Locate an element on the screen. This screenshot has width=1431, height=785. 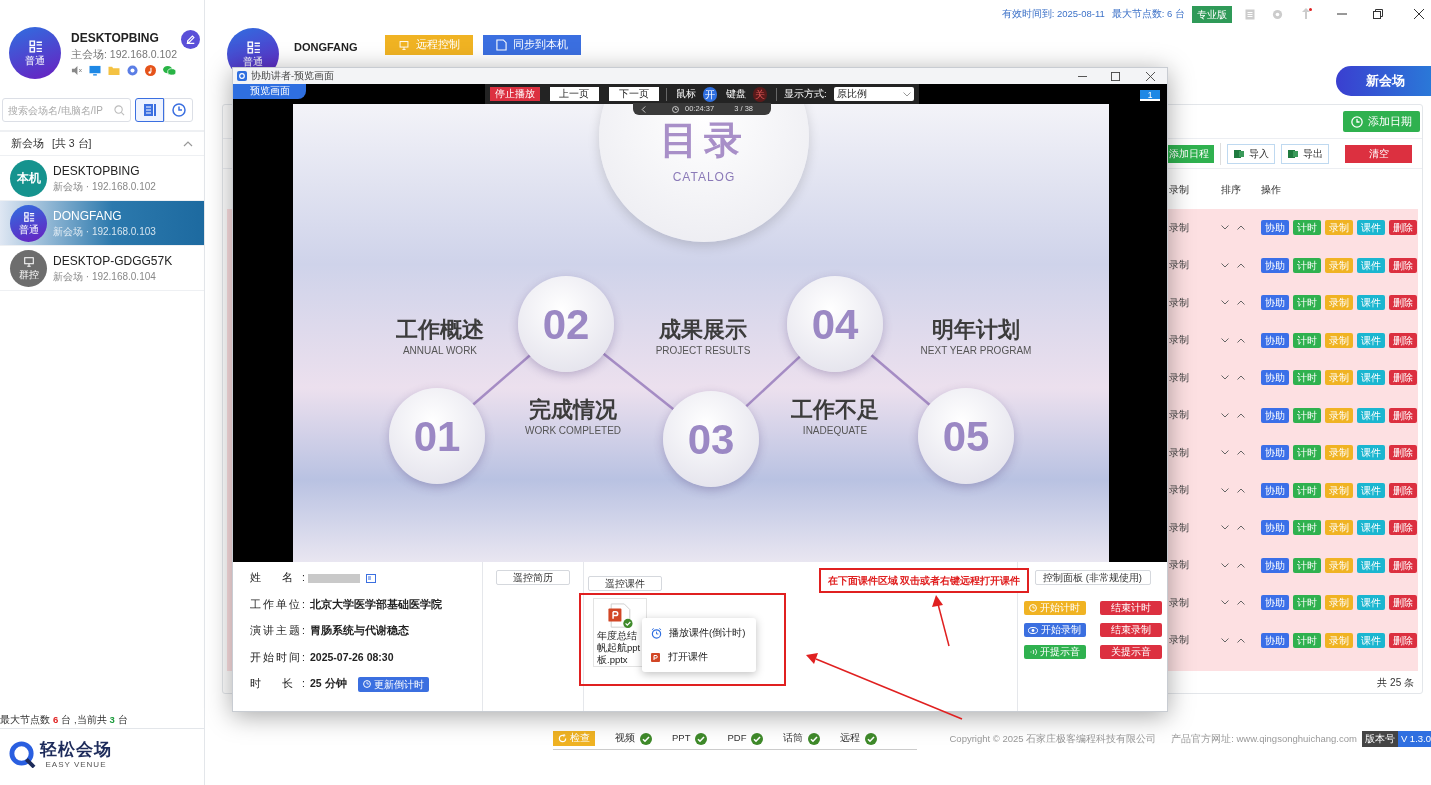
globe-icon is located at coordinates (132, 70).